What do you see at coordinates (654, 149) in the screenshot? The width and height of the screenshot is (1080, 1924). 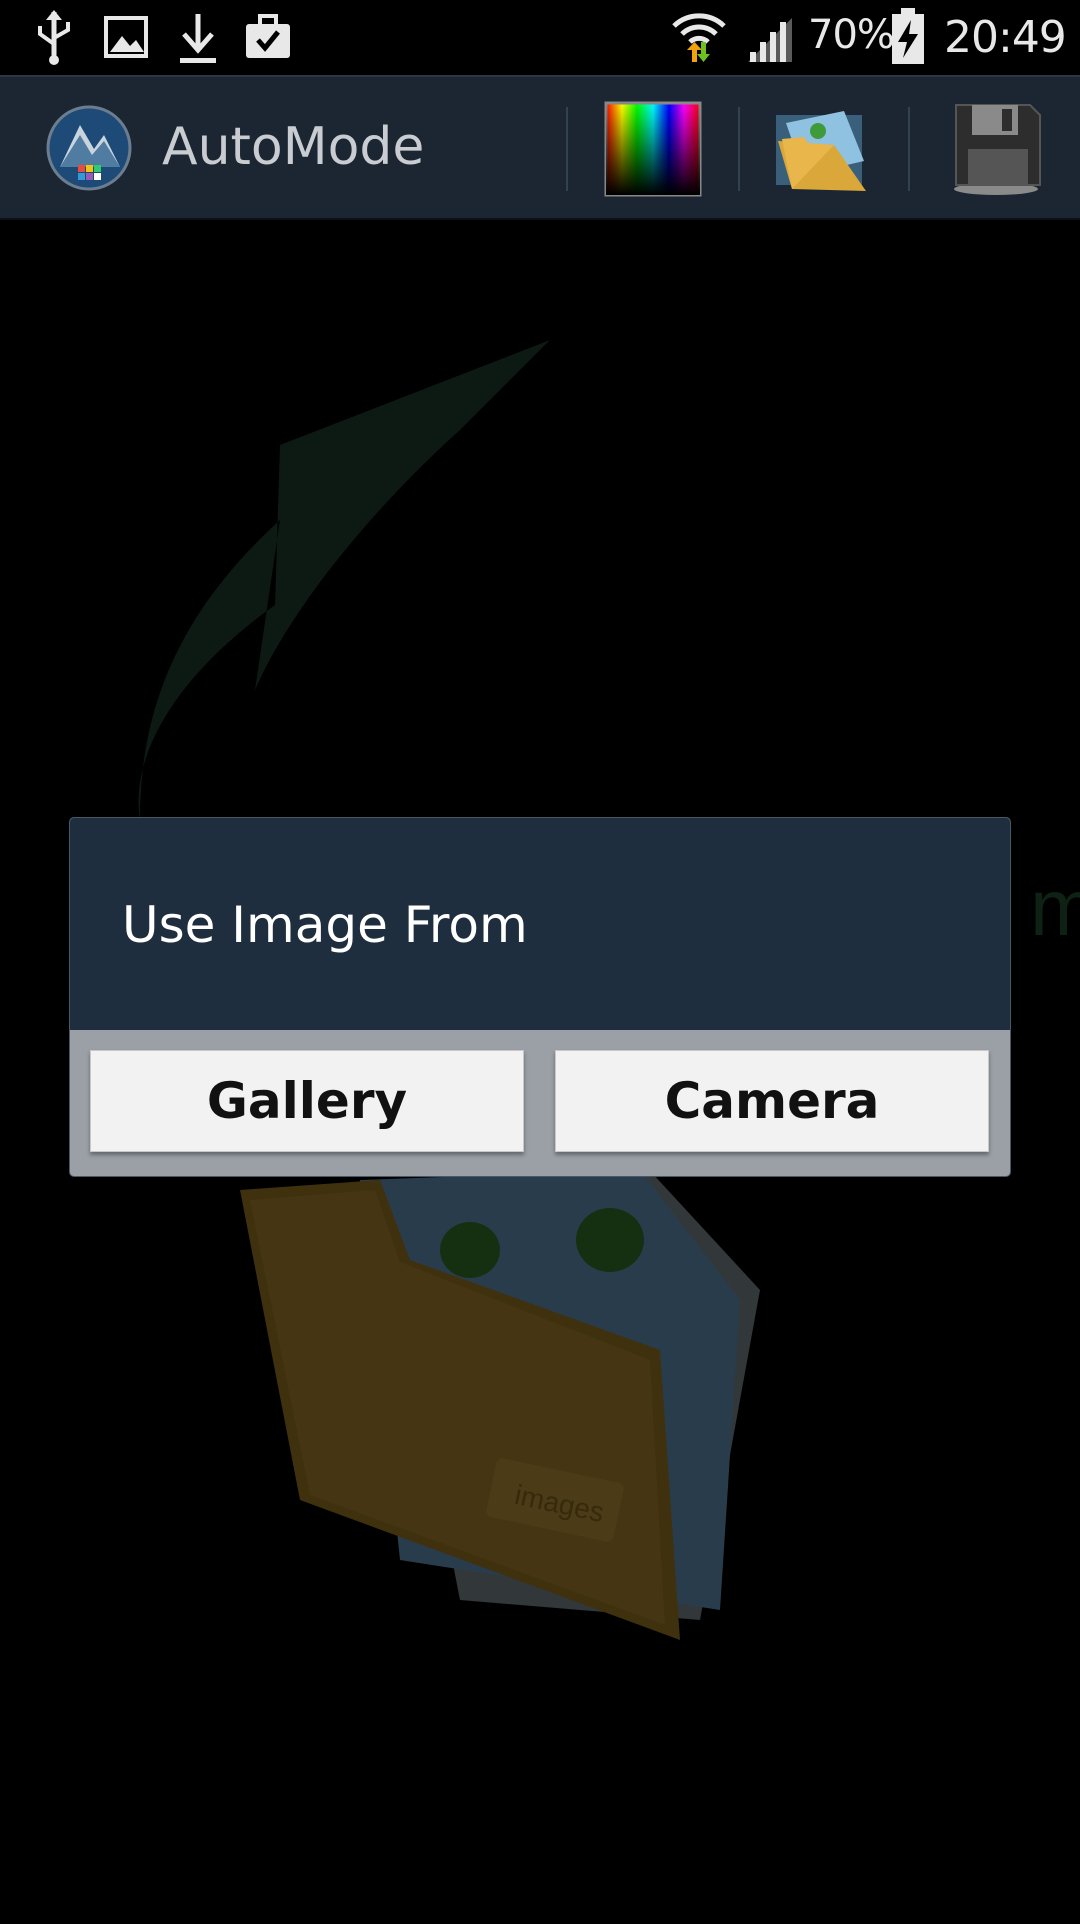 I see `color-picker-icon` at bounding box center [654, 149].